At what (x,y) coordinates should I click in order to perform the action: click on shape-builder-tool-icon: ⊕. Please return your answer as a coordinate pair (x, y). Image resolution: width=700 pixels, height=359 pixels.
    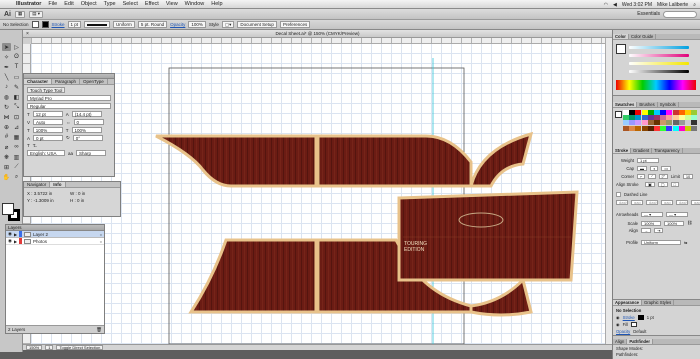
    Looking at the image, I should click on (6, 127).